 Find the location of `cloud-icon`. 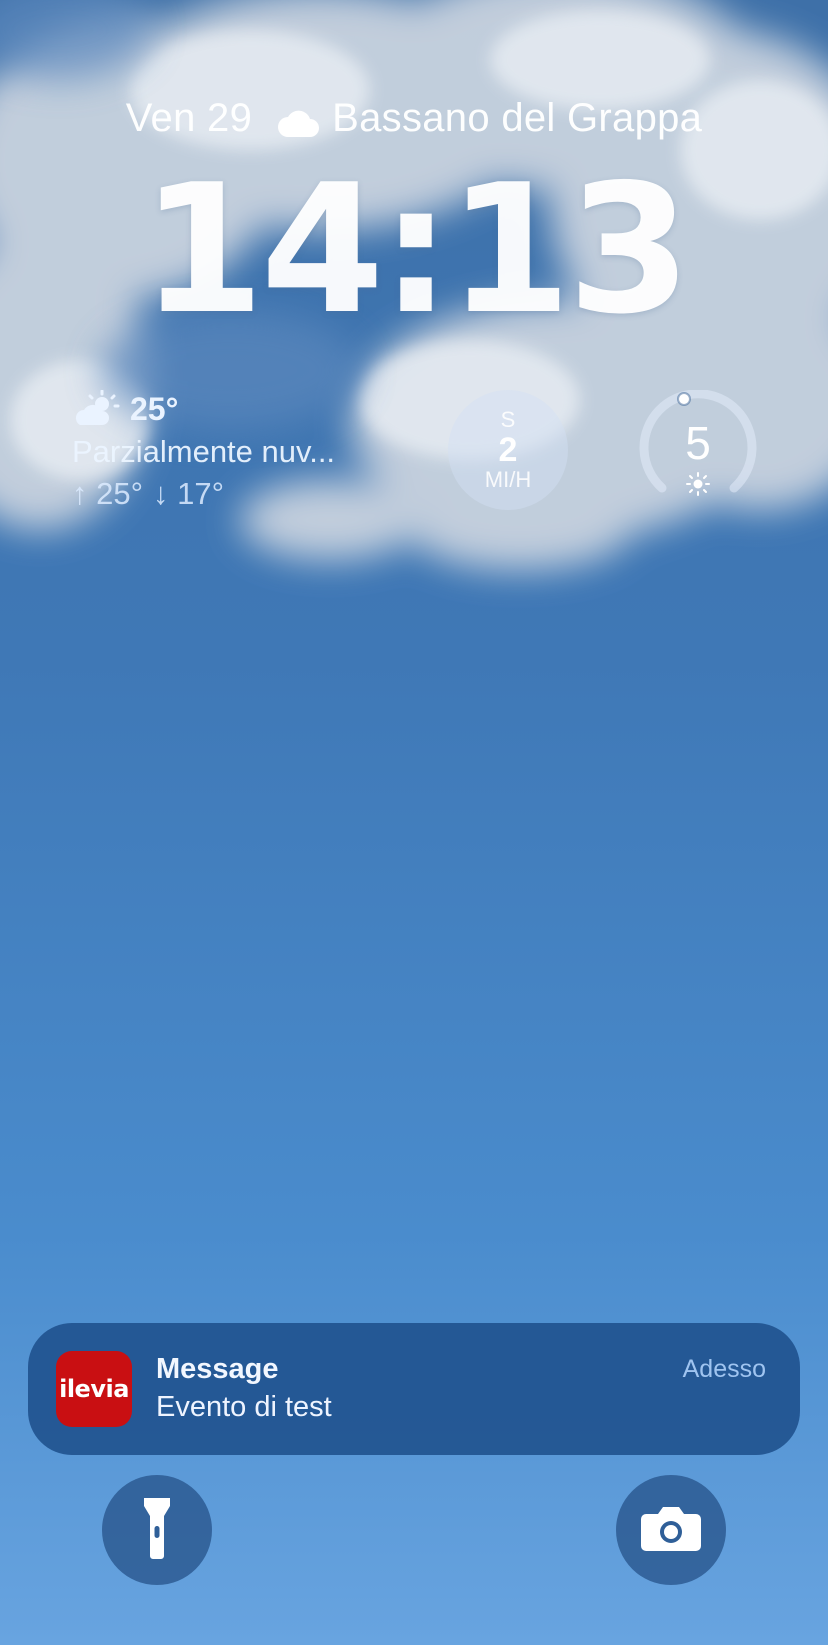

cloud-icon is located at coordinates (298, 120).